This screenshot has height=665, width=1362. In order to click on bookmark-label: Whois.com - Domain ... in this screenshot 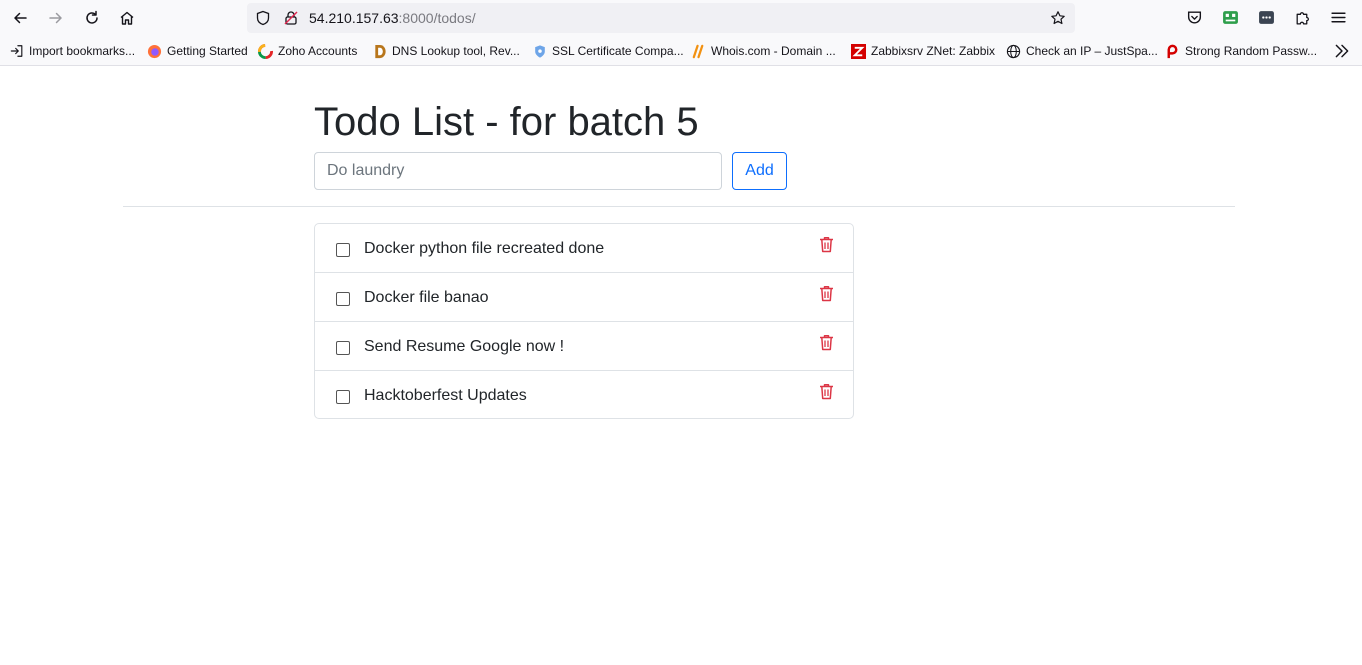, I will do `click(773, 51)`.